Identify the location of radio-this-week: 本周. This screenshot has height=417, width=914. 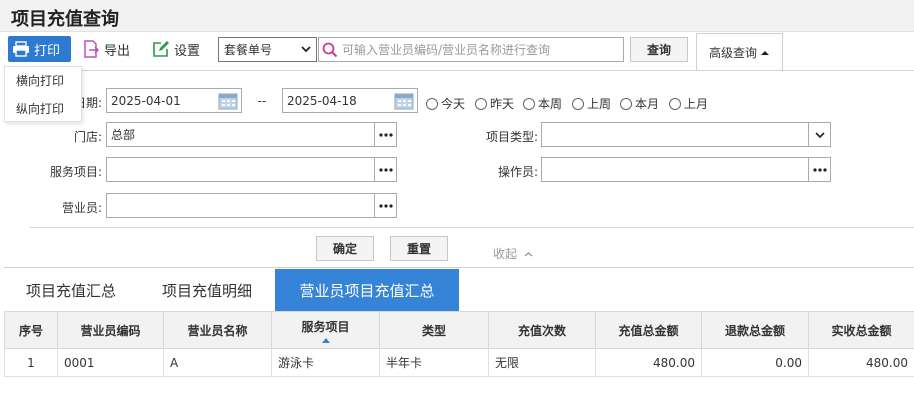
(542, 103).